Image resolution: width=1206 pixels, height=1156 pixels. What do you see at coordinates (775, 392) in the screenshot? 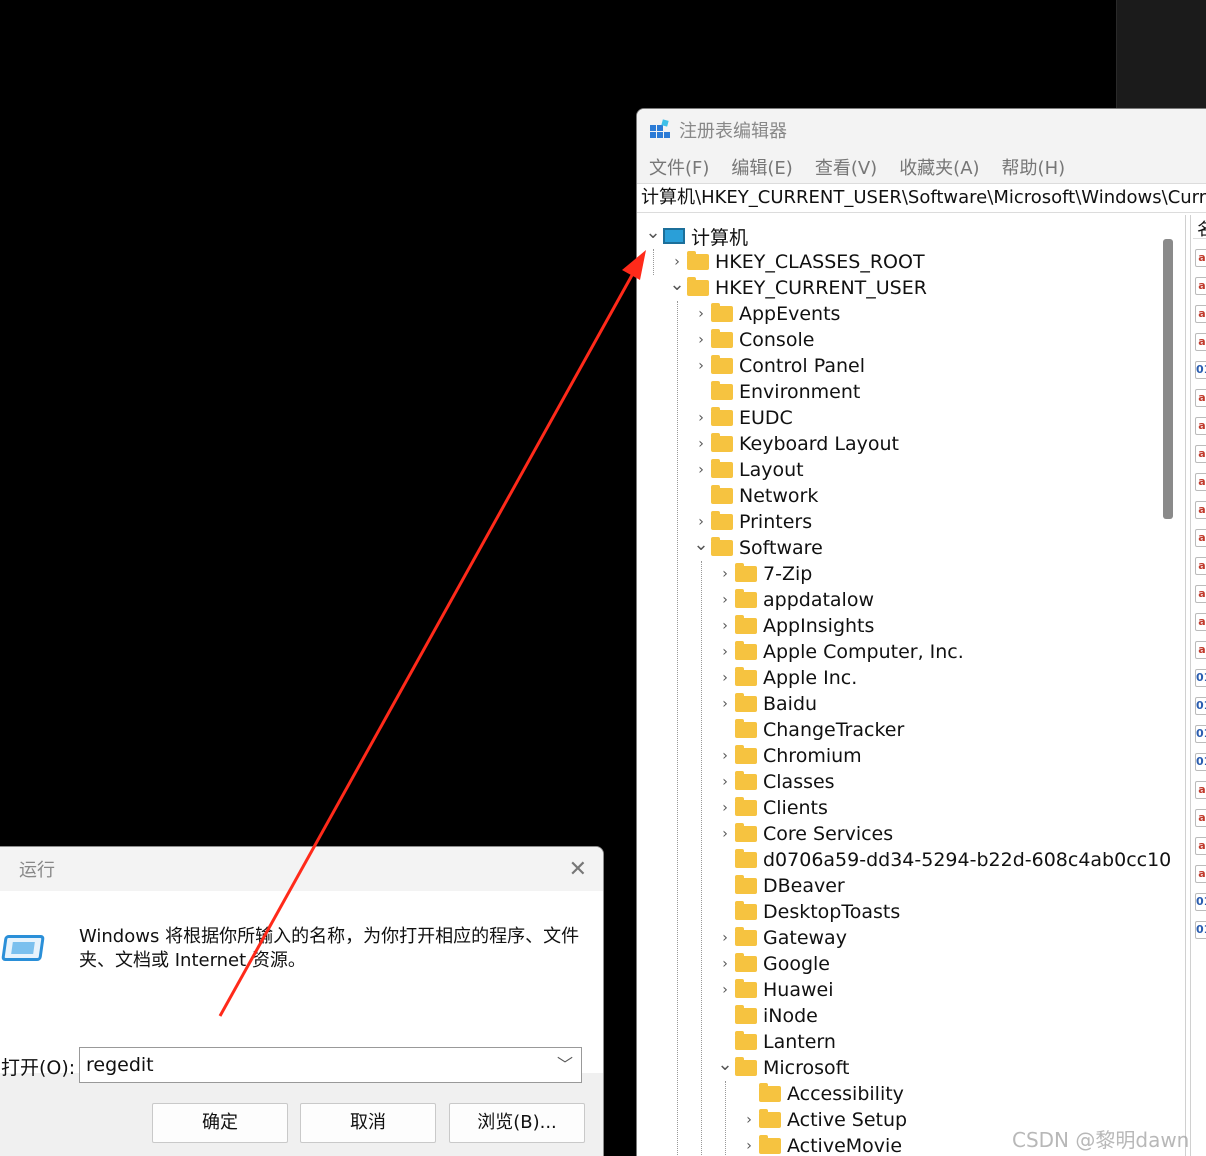
I see `tree-node: Environment` at bounding box center [775, 392].